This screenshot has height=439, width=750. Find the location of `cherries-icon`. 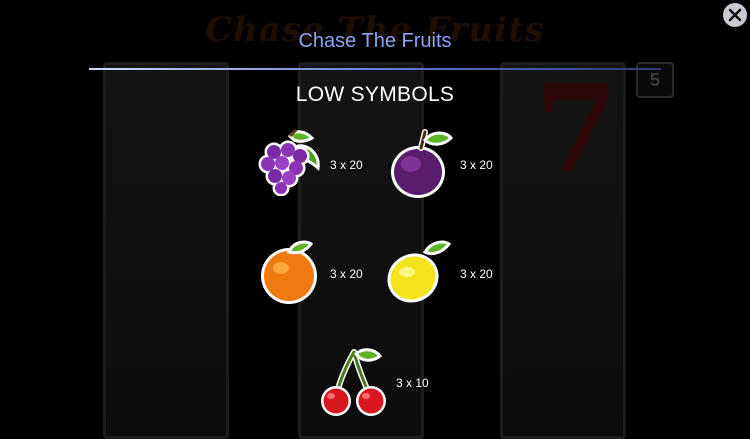

cherries-icon is located at coordinates (353, 382).